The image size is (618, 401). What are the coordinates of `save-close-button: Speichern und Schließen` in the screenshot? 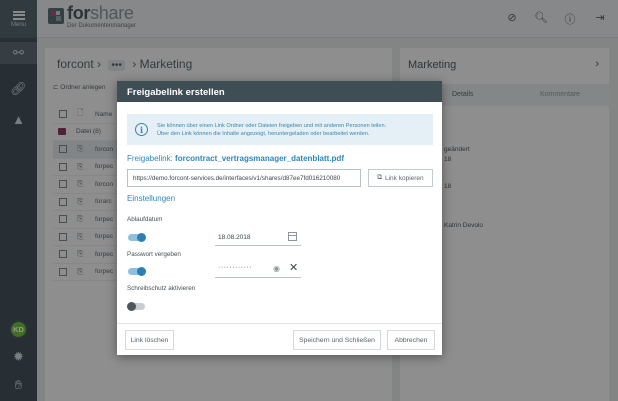 It's located at (337, 340).